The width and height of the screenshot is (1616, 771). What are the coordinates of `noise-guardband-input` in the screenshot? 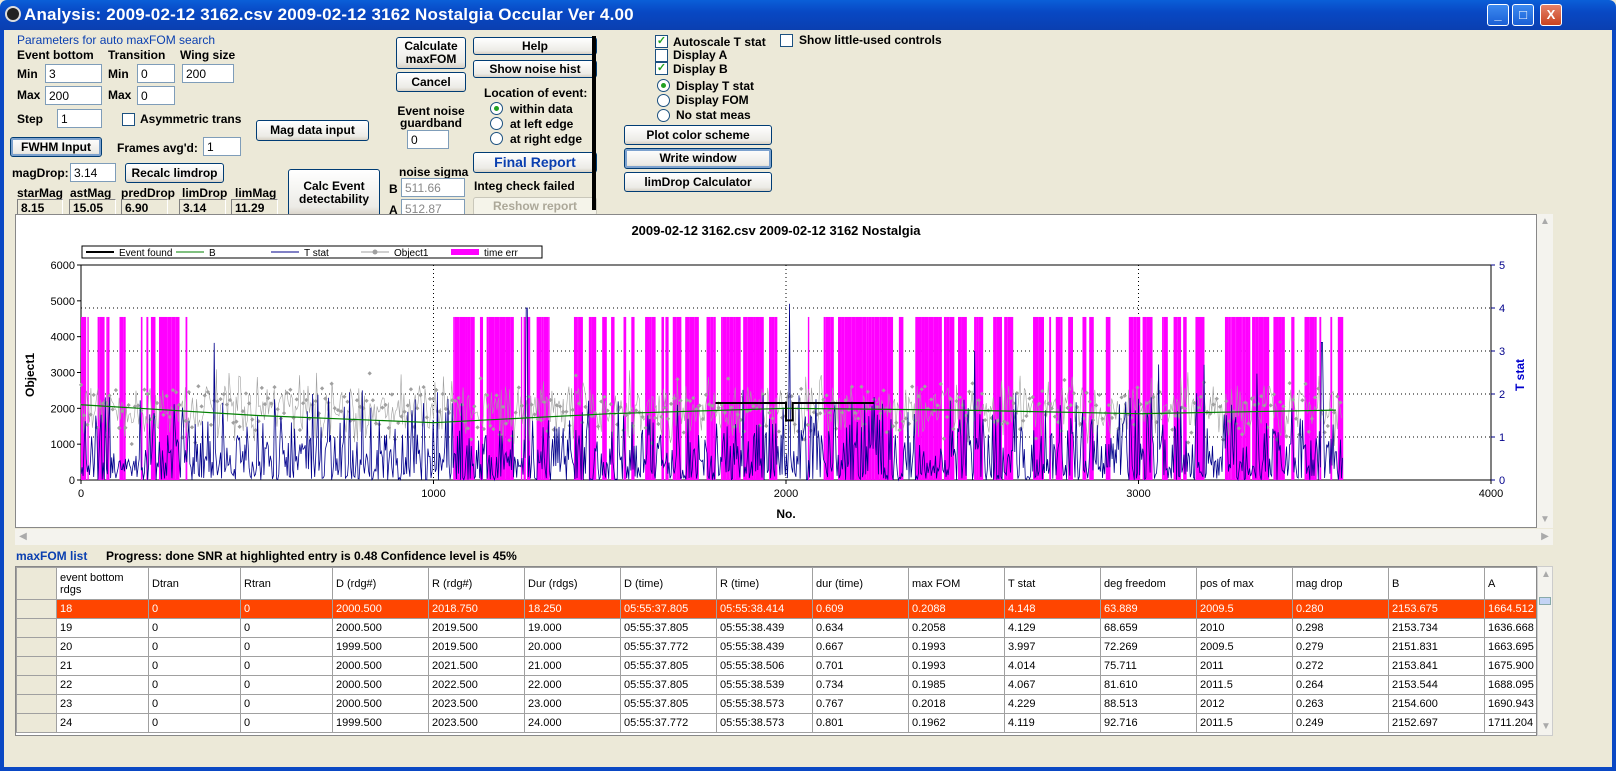 It's located at (428, 139).